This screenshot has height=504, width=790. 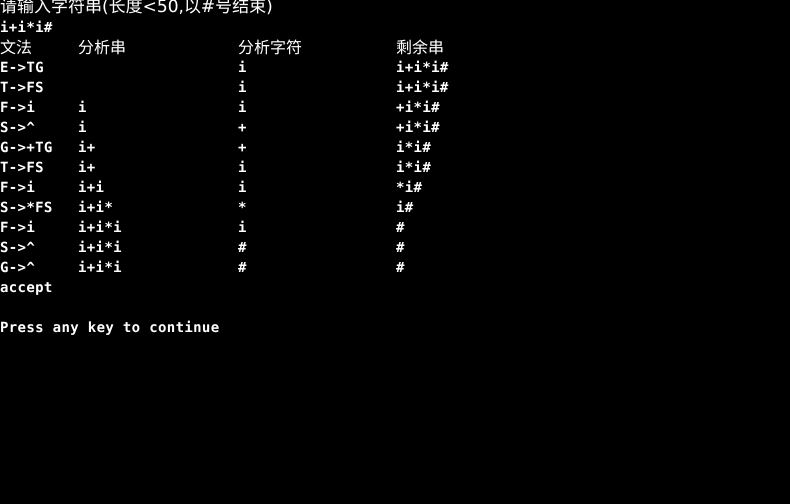 I want to click on press-any-key-line: Press any key to continue, so click(x=110, y=328).